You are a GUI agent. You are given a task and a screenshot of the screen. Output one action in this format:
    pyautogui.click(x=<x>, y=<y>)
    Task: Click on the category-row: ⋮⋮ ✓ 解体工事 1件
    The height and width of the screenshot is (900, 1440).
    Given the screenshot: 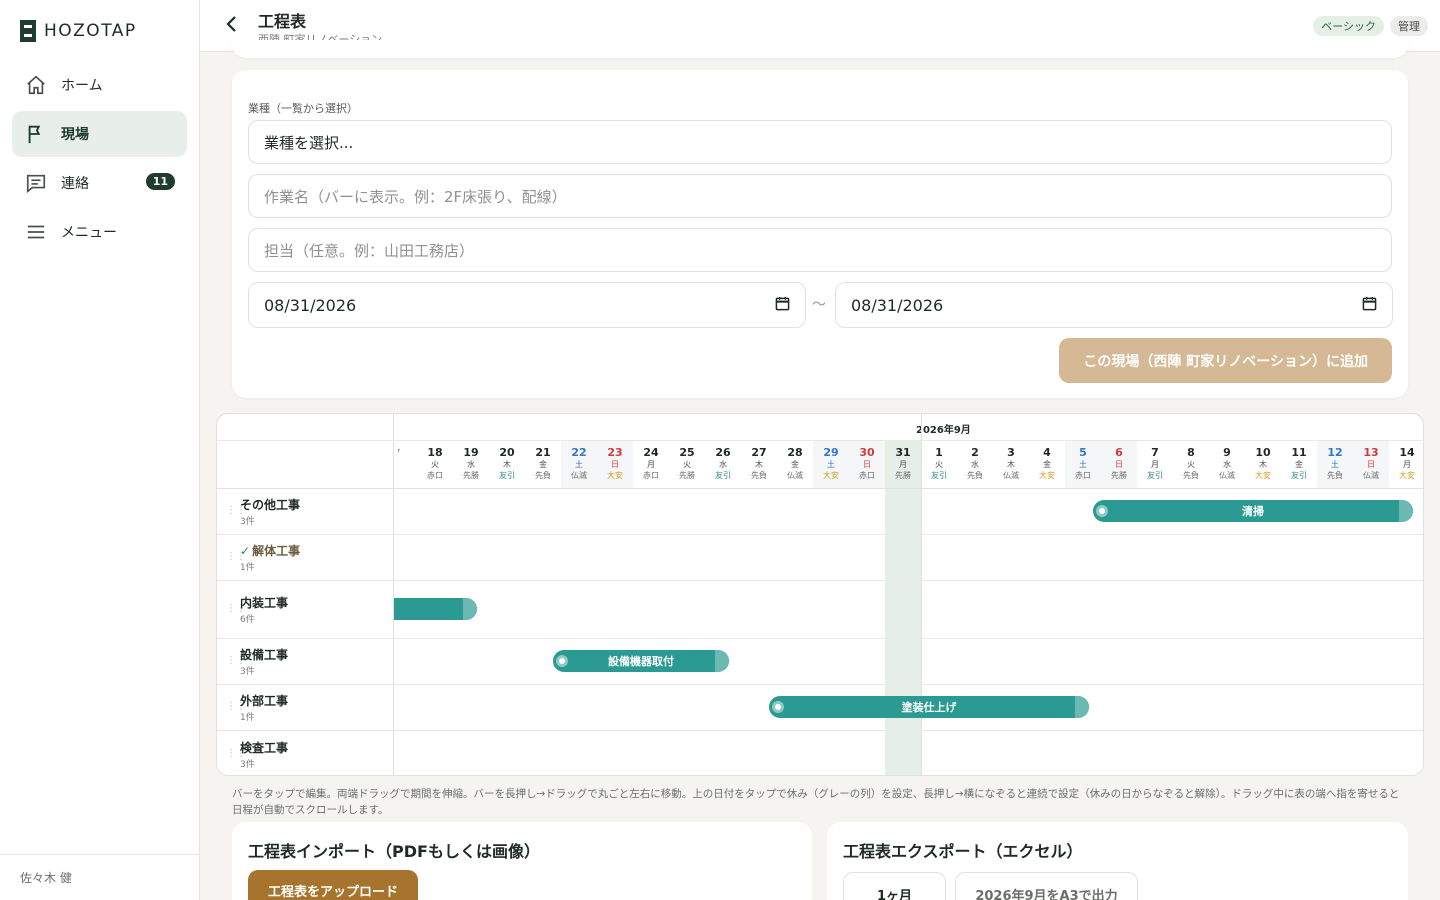 What is the action you would take?
    pyautogui.click(x=305, y=557)
    